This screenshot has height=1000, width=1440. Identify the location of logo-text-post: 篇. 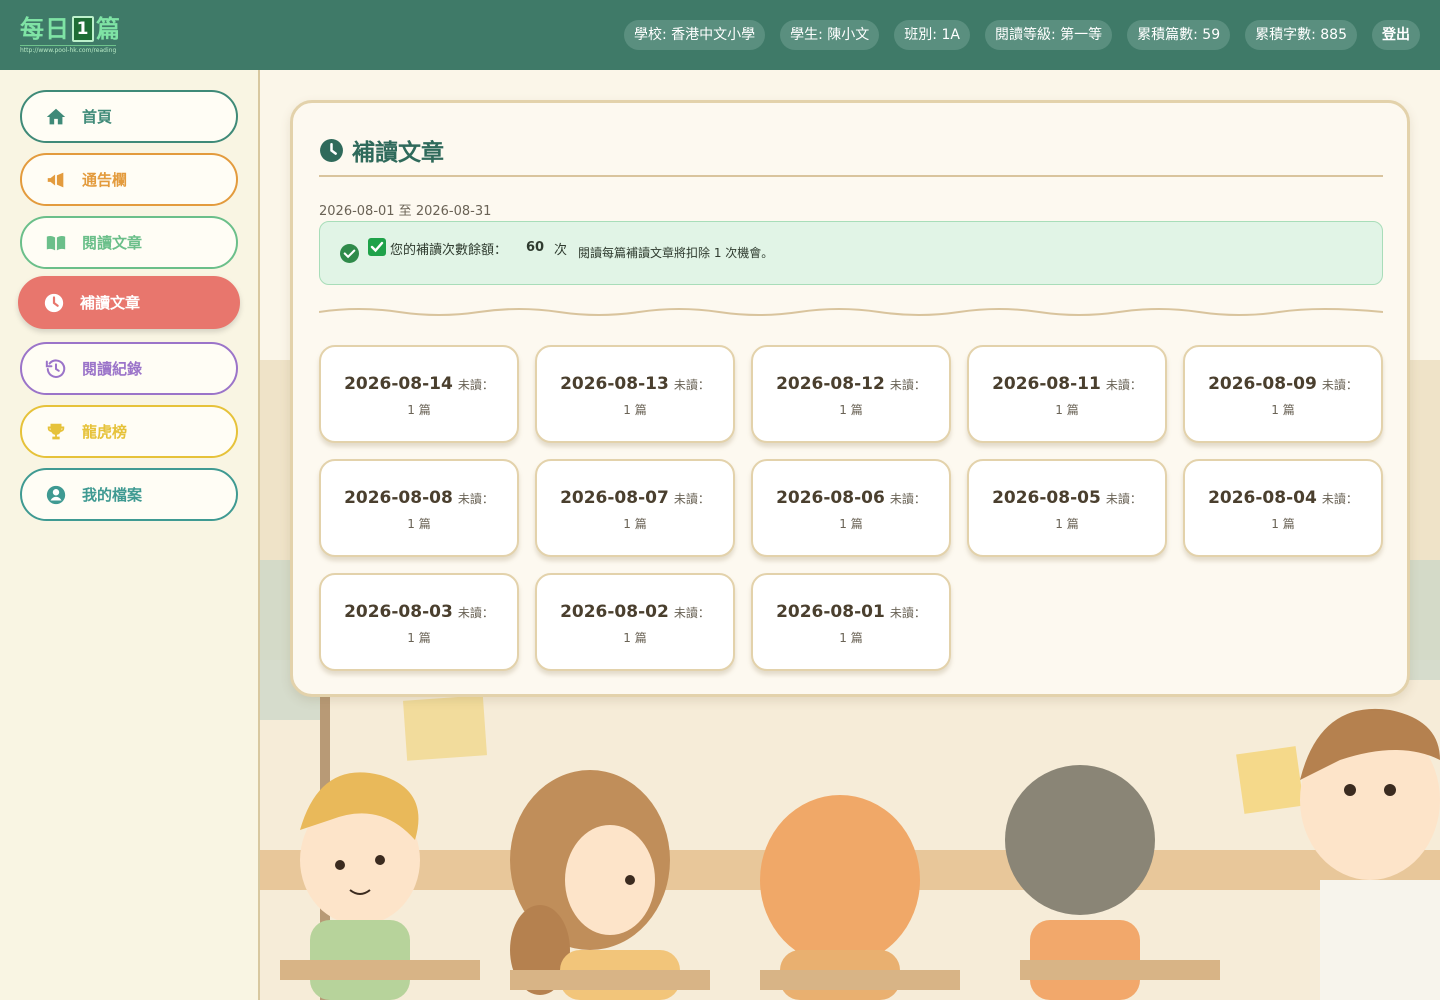
(108, 29).